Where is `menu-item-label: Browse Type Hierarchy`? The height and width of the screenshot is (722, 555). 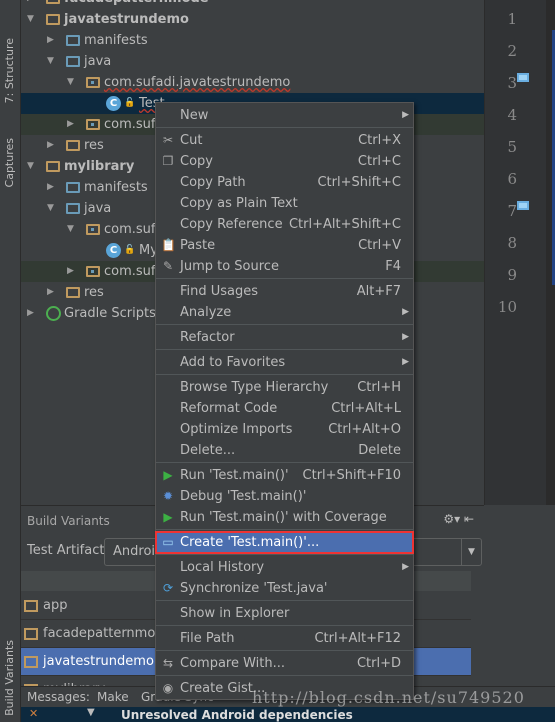 menu-item-label: Browse Type Hierarchy is located at coordinates (254, 387).